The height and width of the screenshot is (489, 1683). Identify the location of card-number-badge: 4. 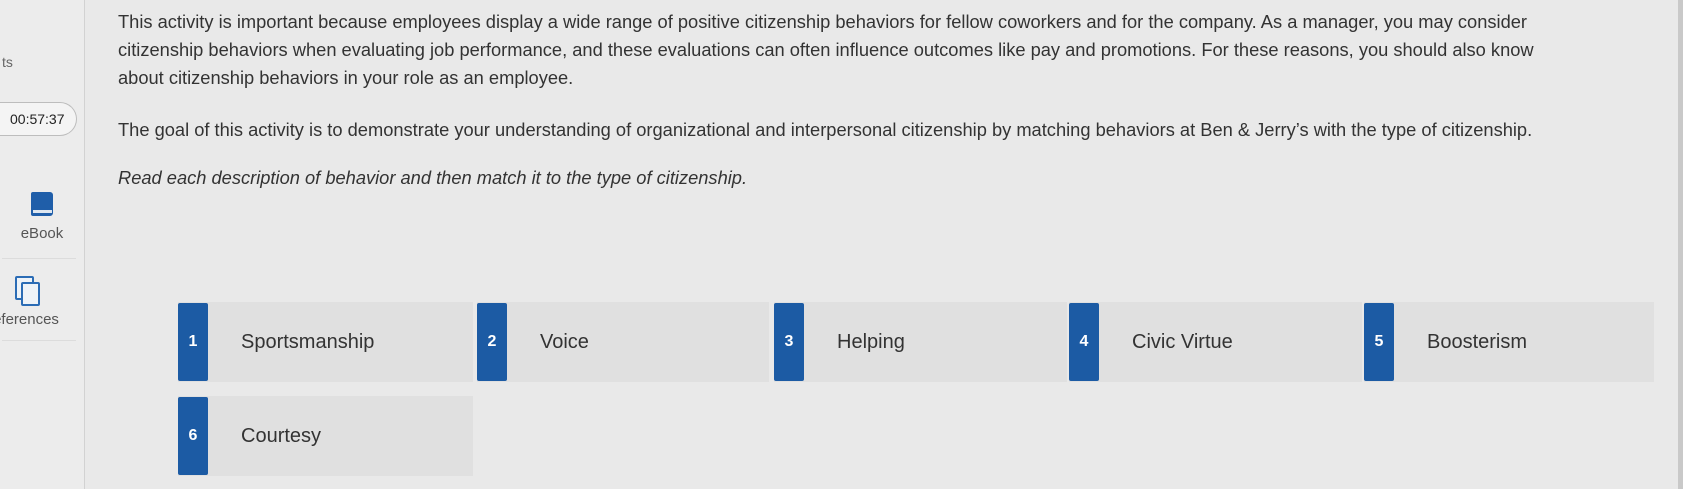
(1084, 342).